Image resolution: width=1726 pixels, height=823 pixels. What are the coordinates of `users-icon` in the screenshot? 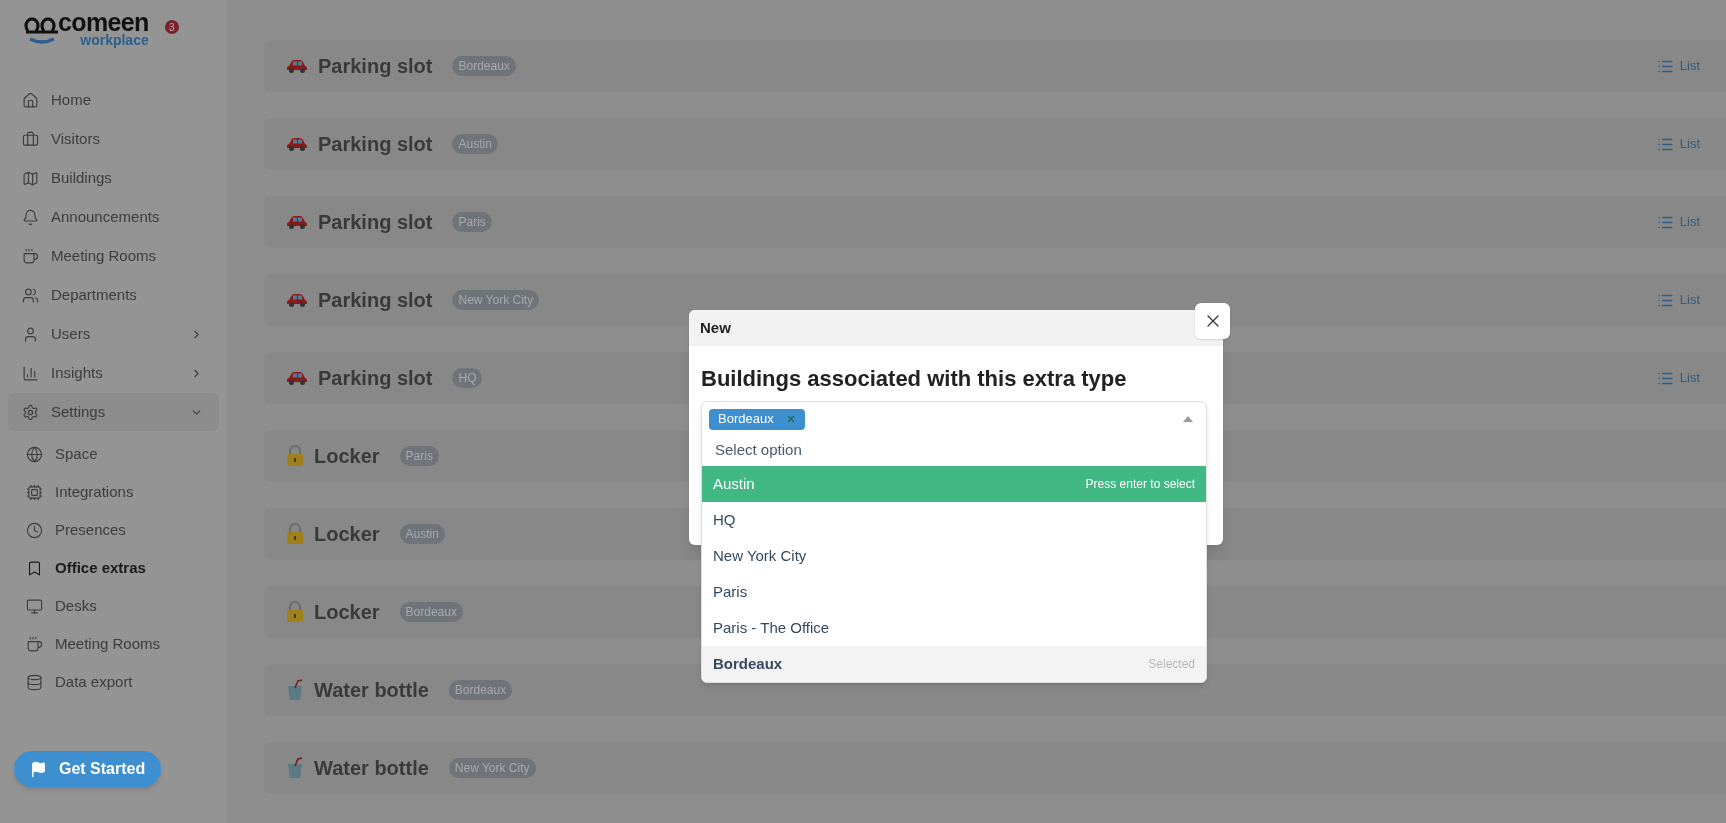 It's located at (30, 295).